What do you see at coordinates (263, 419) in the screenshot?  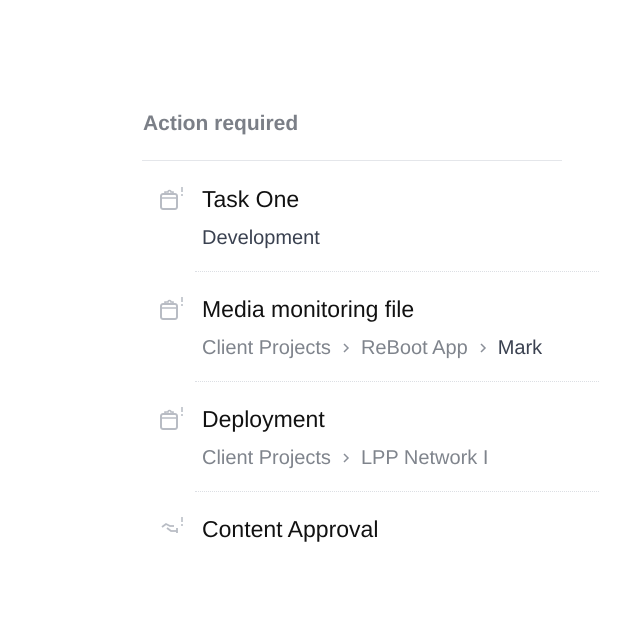 I see `task-title: Deployment` at bounding box center [263, 419].